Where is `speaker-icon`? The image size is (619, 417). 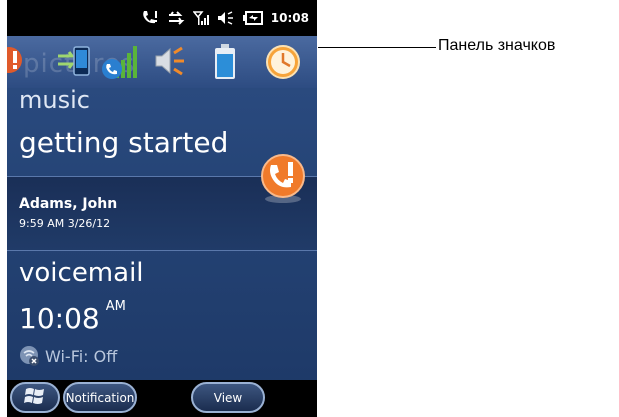
speaker-icon is located at coordinates (226, 18).